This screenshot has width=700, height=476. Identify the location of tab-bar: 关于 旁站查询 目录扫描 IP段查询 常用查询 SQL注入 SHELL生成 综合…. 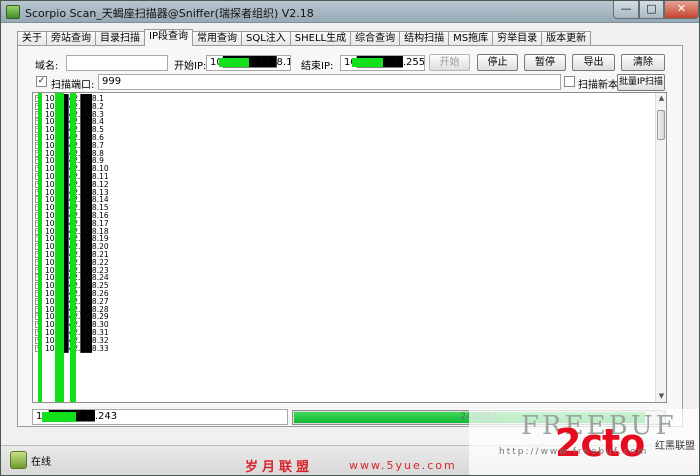
(304, 37).